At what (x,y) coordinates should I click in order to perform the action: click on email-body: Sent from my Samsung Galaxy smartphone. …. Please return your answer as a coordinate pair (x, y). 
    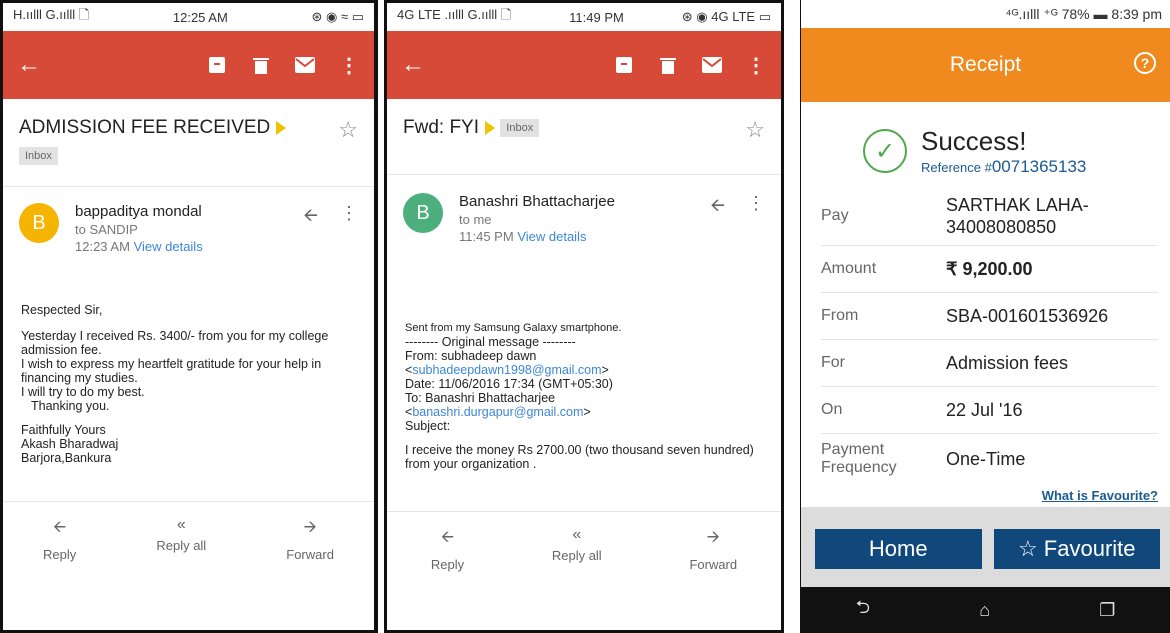
    Looking at the image, I should click on (584, 367).